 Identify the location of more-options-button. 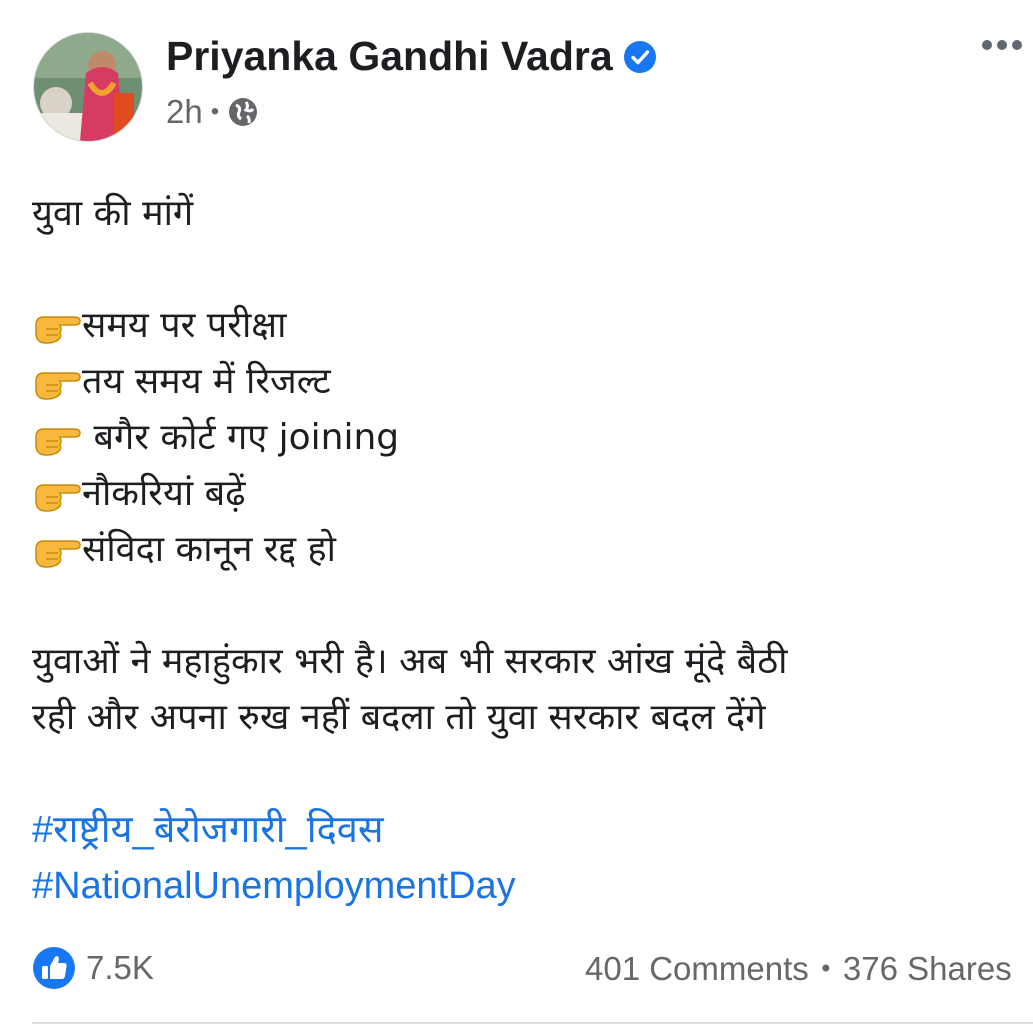
(1002, 45).